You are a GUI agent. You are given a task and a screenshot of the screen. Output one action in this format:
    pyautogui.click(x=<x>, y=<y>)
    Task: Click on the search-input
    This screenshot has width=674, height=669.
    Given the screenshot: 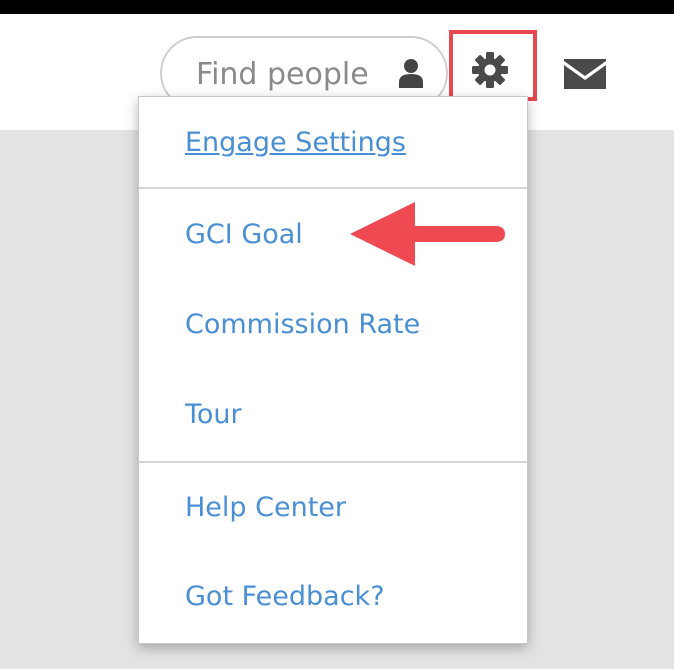 What is the action you would take?
    pyautogui.click(x=294, y=74)
    